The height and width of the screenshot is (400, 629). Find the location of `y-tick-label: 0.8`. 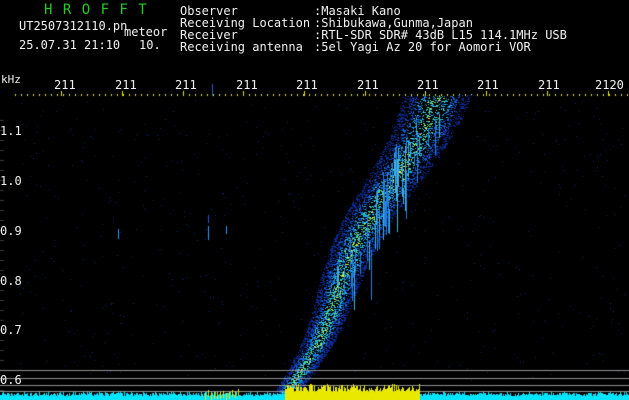

y-tick-label: 0.8 is located at coordinates (11, 281).